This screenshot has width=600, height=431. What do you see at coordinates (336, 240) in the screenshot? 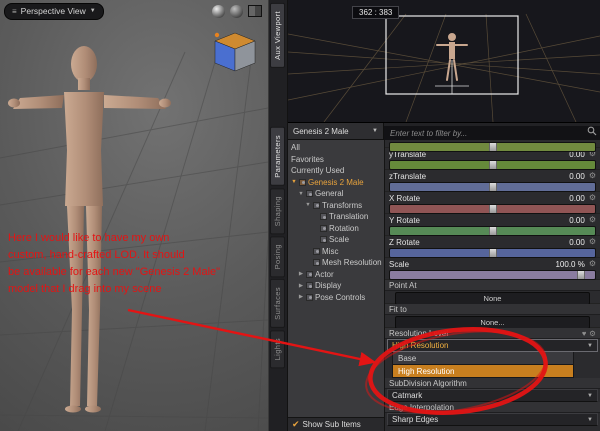
I see `nav-item-scale: Scale` at bounding box center [336, 240].